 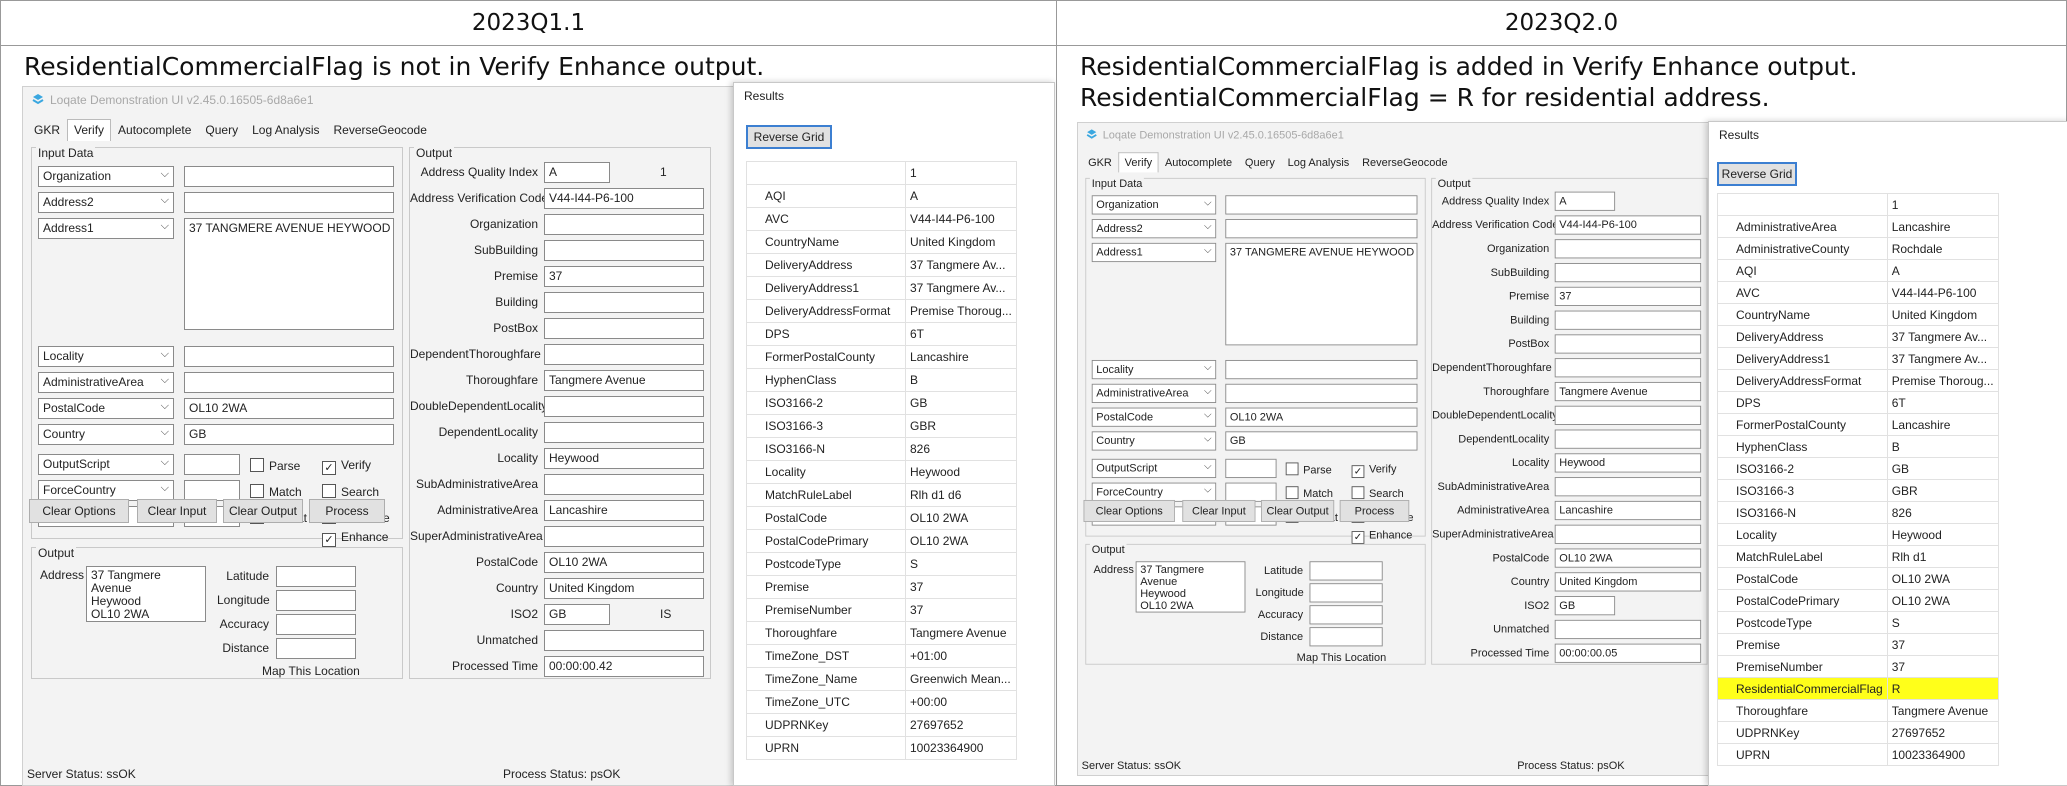 I want to click on field-select: Country ⌵, so click(x=1154, y=441).